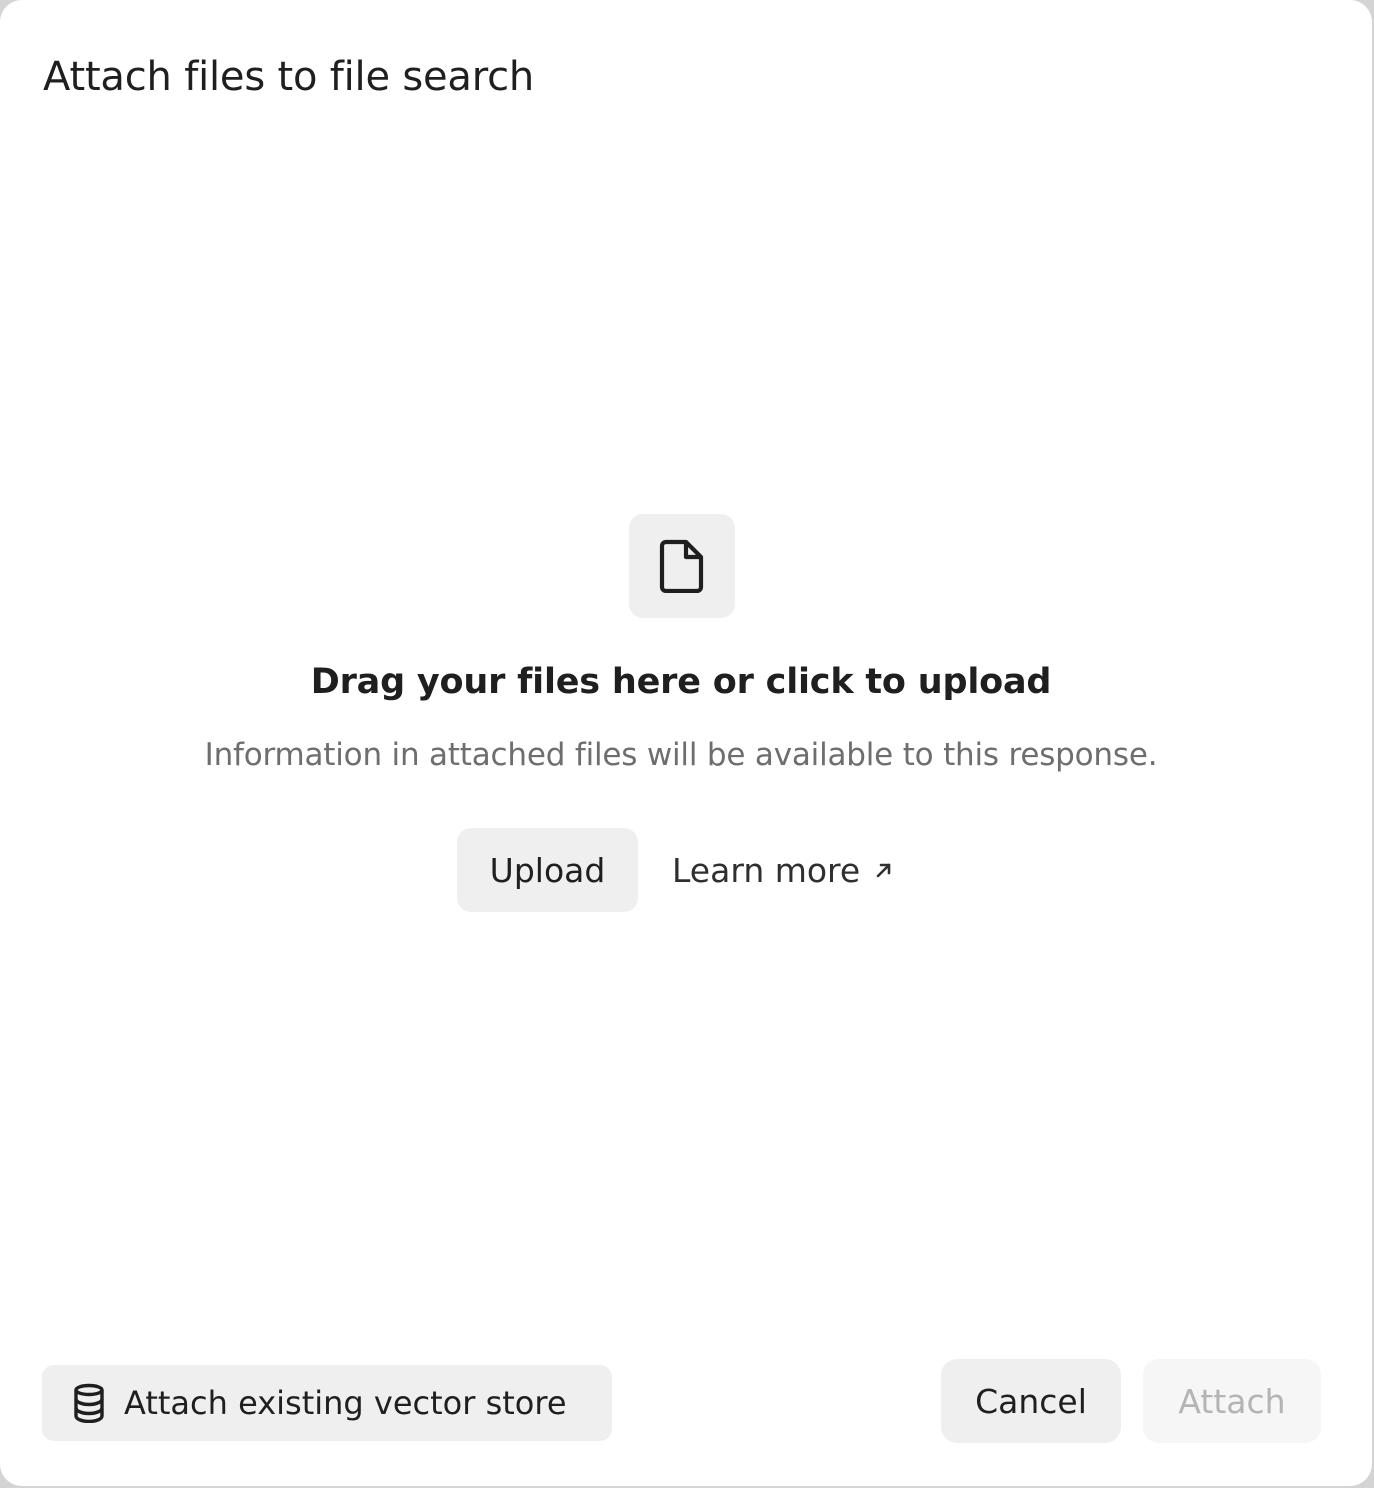 The image size is (1374, 1488). I want to click on dropzone-headline: Drag your files here or click to upload, so click(681, 682).